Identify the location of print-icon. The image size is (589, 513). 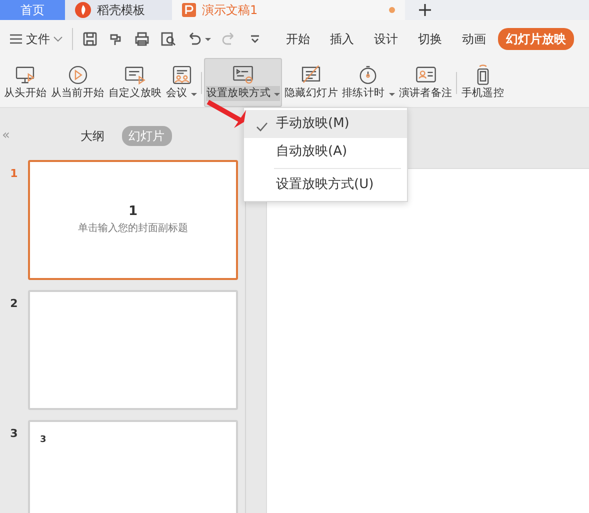
(142, 39).